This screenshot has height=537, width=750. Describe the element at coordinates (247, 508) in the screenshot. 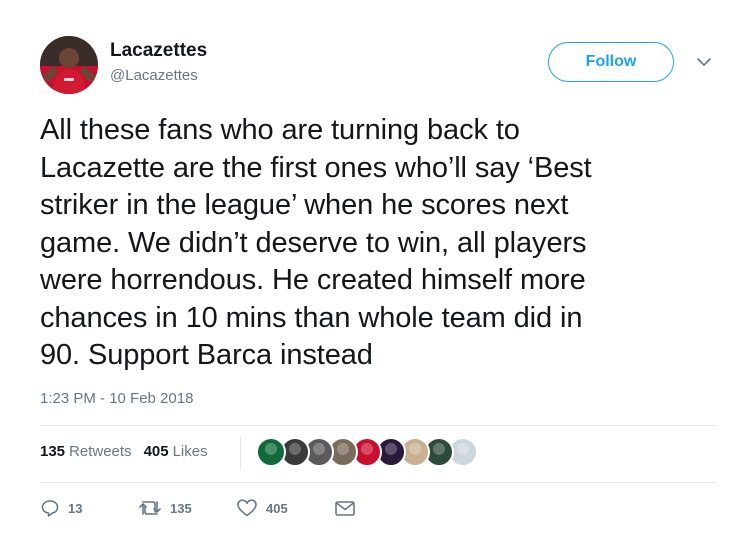

I see `heart-icon` at that location.